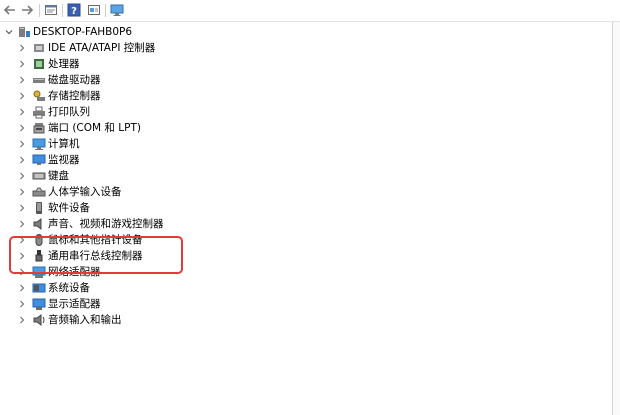 The image size is (620, 415). What do you see at coordinates (102, 48) in the screenshot?
I see `tree-item-label: IDE ATA/ATAPI 控制器` at bounding box center [102, 48].